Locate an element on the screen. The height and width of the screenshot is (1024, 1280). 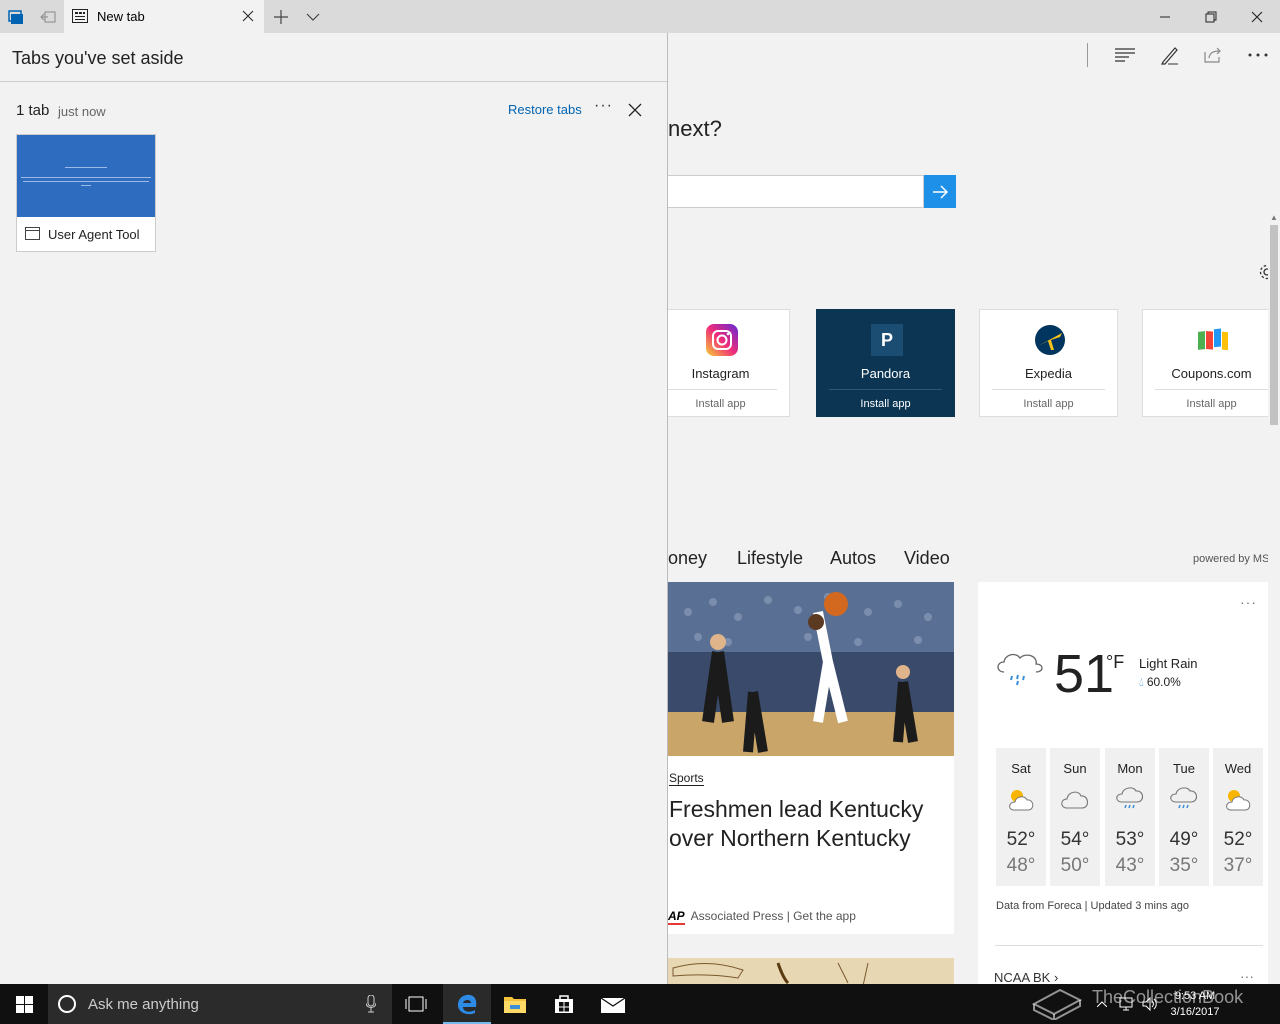
where-next-heading: next? is located at coordinates (695, 128).